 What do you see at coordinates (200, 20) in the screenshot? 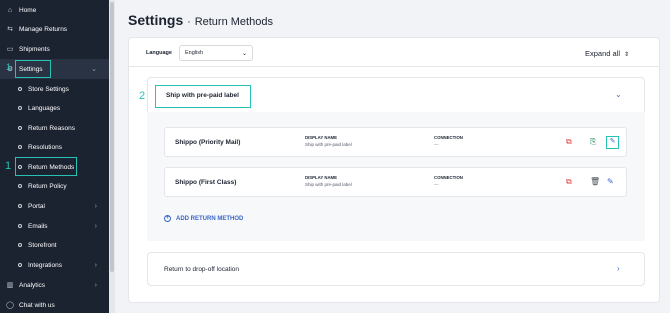
I see `page-title: Settings · Return Methods` at bounding box center [200, 20].